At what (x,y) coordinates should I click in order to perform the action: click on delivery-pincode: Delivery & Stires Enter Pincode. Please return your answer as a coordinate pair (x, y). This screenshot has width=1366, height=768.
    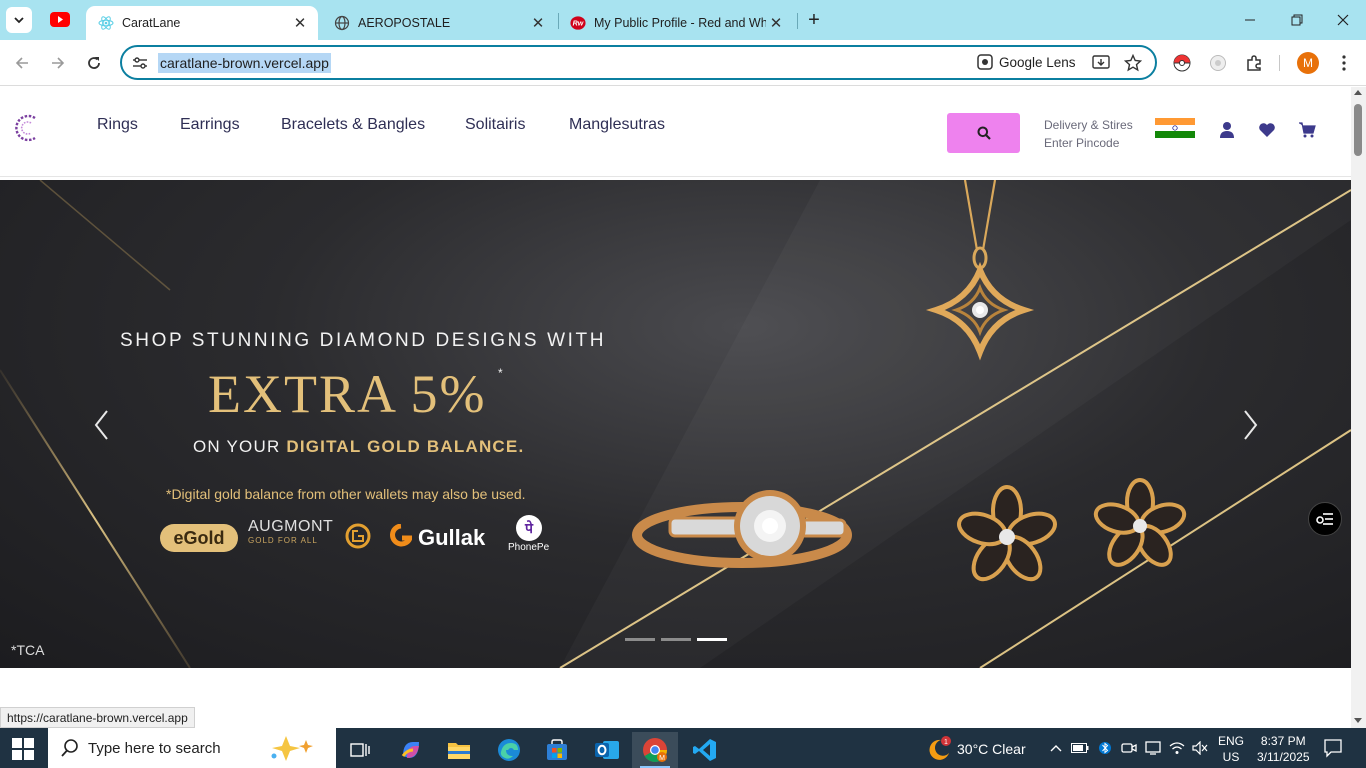
    Looking at the image, I should click on (1088, 134).